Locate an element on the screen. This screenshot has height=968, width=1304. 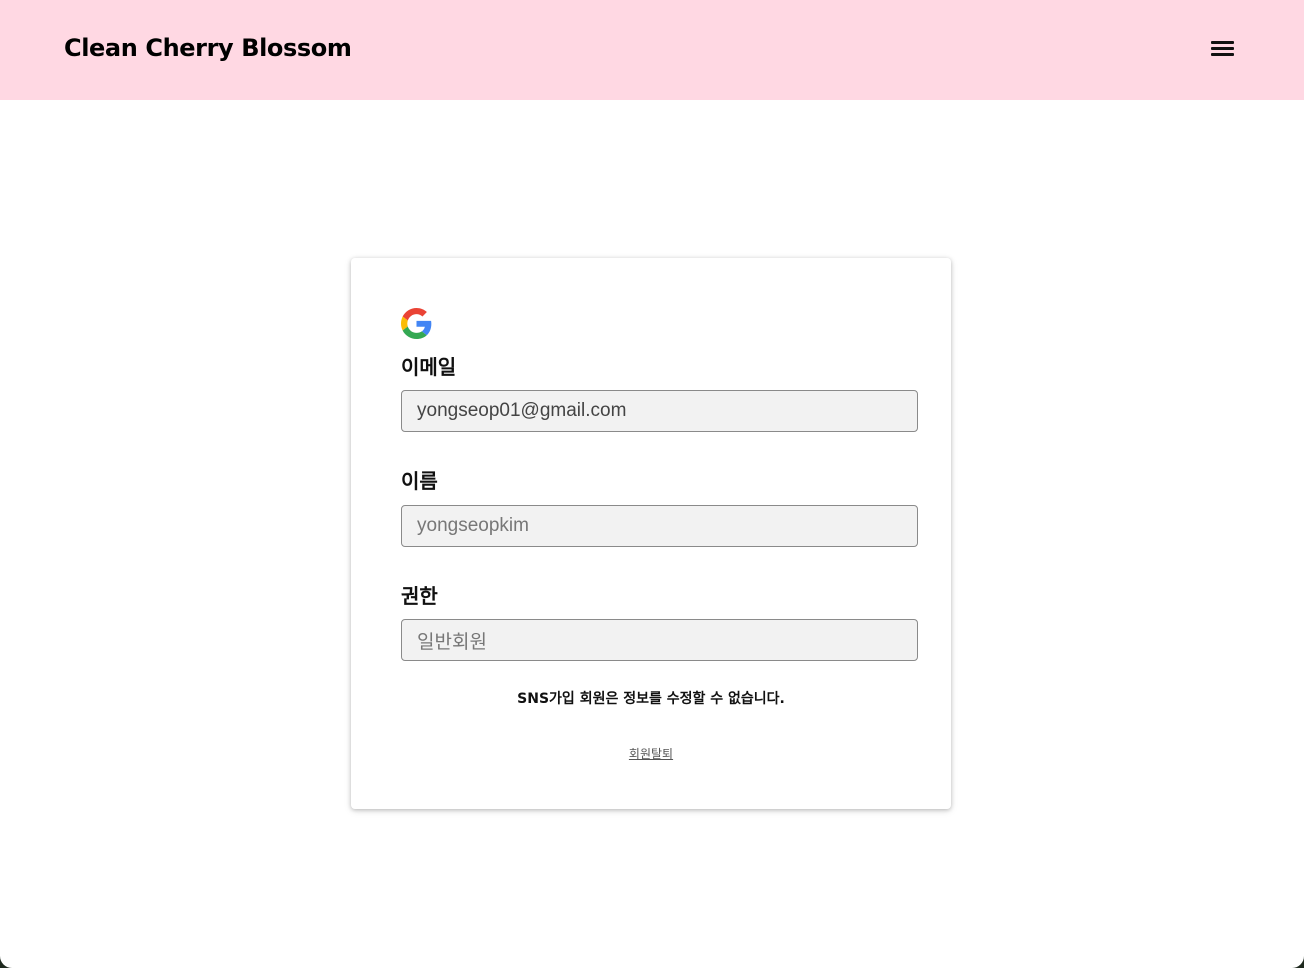
sns-notice-text: SNS가입 회원은 정보를 수정할 수 없습니다. is located at coordinates (651, 699).